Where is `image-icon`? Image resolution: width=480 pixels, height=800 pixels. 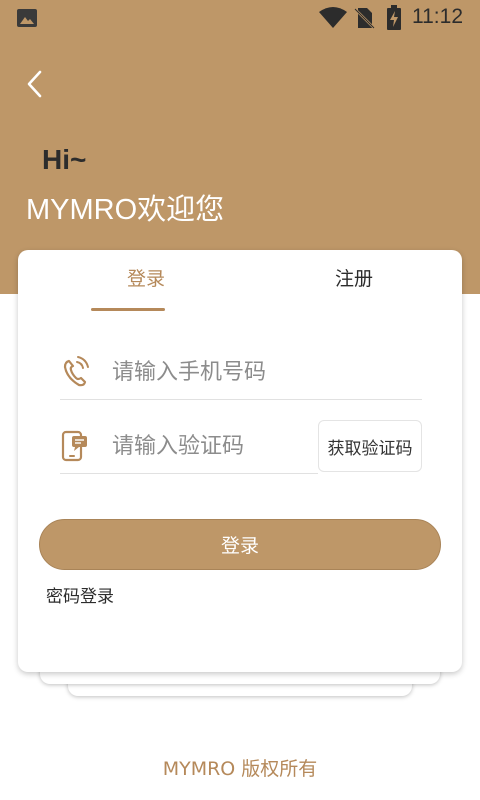
image-icon is located at coordinates (27, 18).